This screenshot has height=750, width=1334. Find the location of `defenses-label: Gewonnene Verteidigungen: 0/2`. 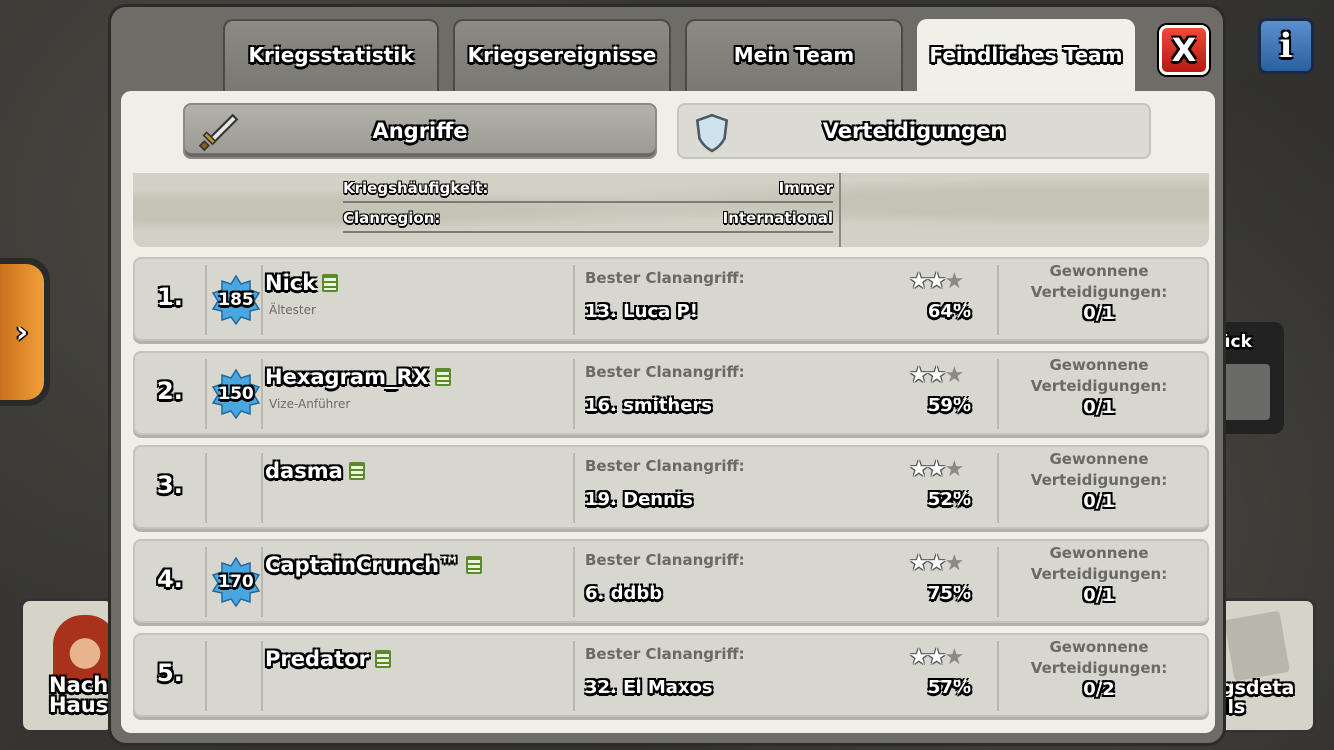

defenses-label: Gewonnene Verteidigungen: 0/2 is located at coordinates (1099, 668).